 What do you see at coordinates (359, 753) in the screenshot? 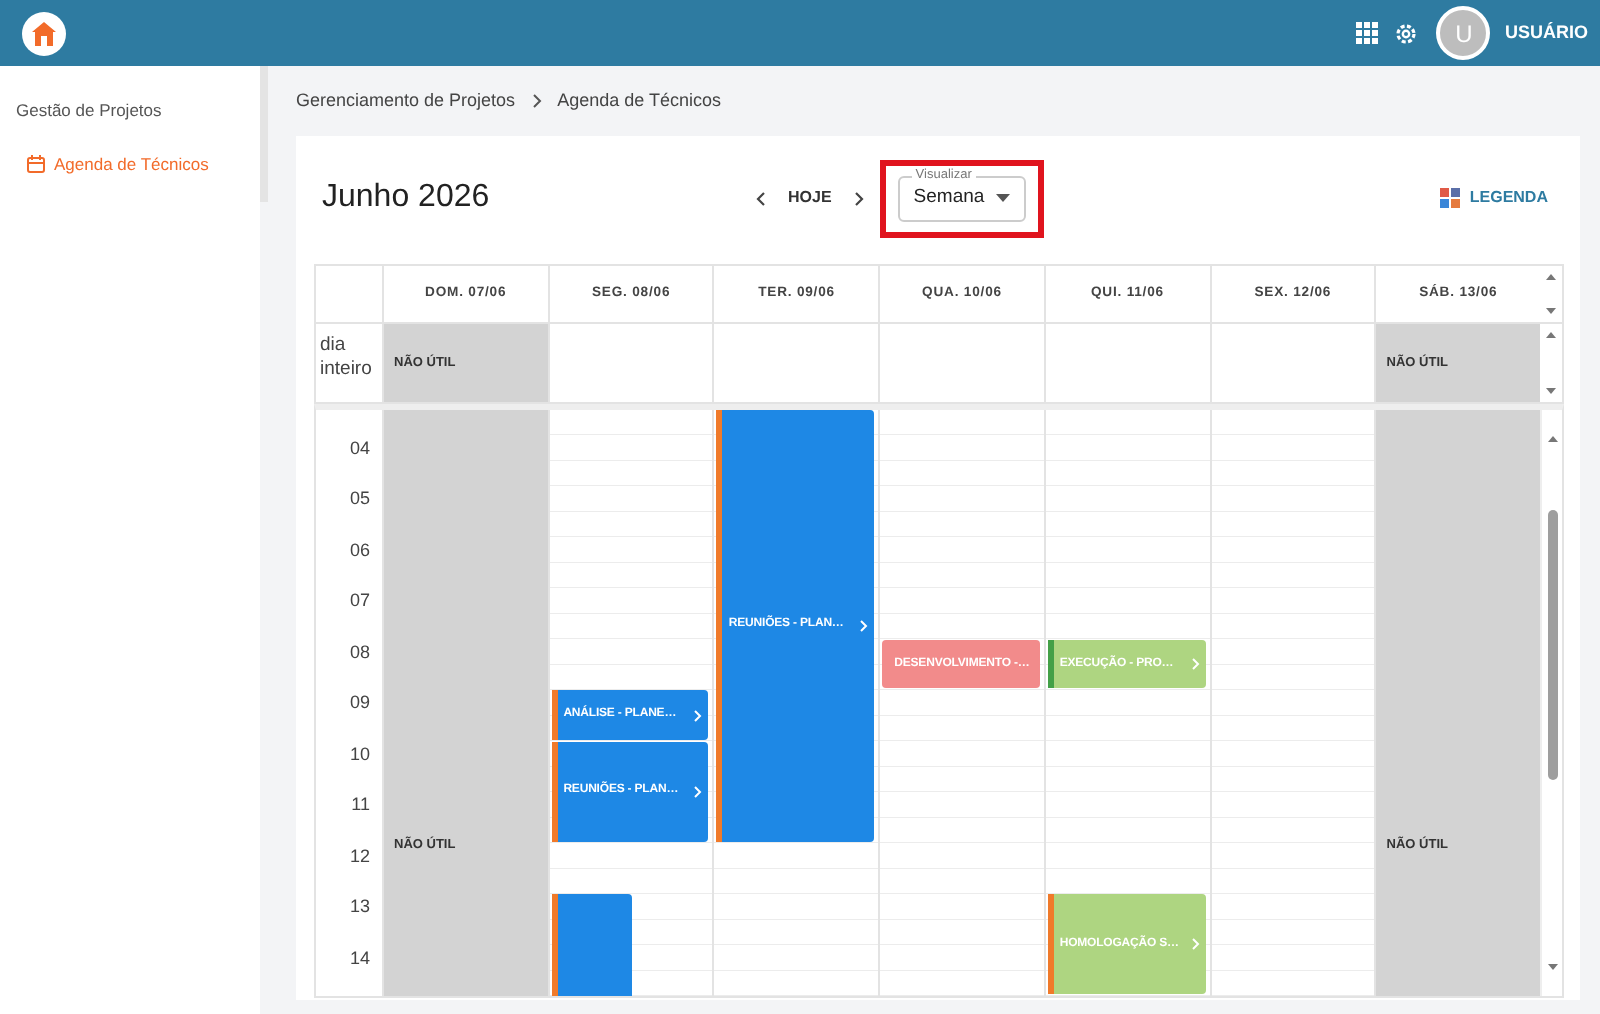
I see `hour-label: 10` at bounding box center [359, 753].